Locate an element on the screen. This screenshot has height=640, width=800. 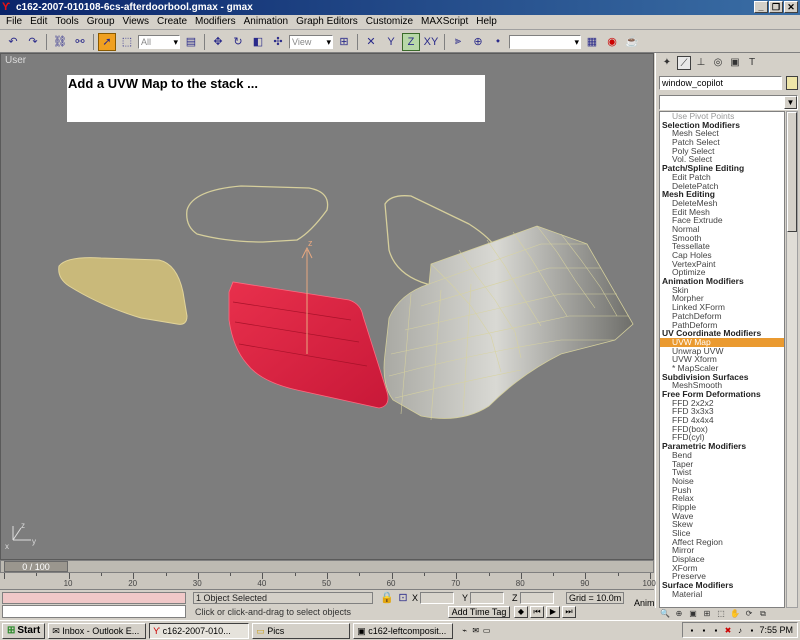
restore-button: ❐ is located at coordinates (776, 7).